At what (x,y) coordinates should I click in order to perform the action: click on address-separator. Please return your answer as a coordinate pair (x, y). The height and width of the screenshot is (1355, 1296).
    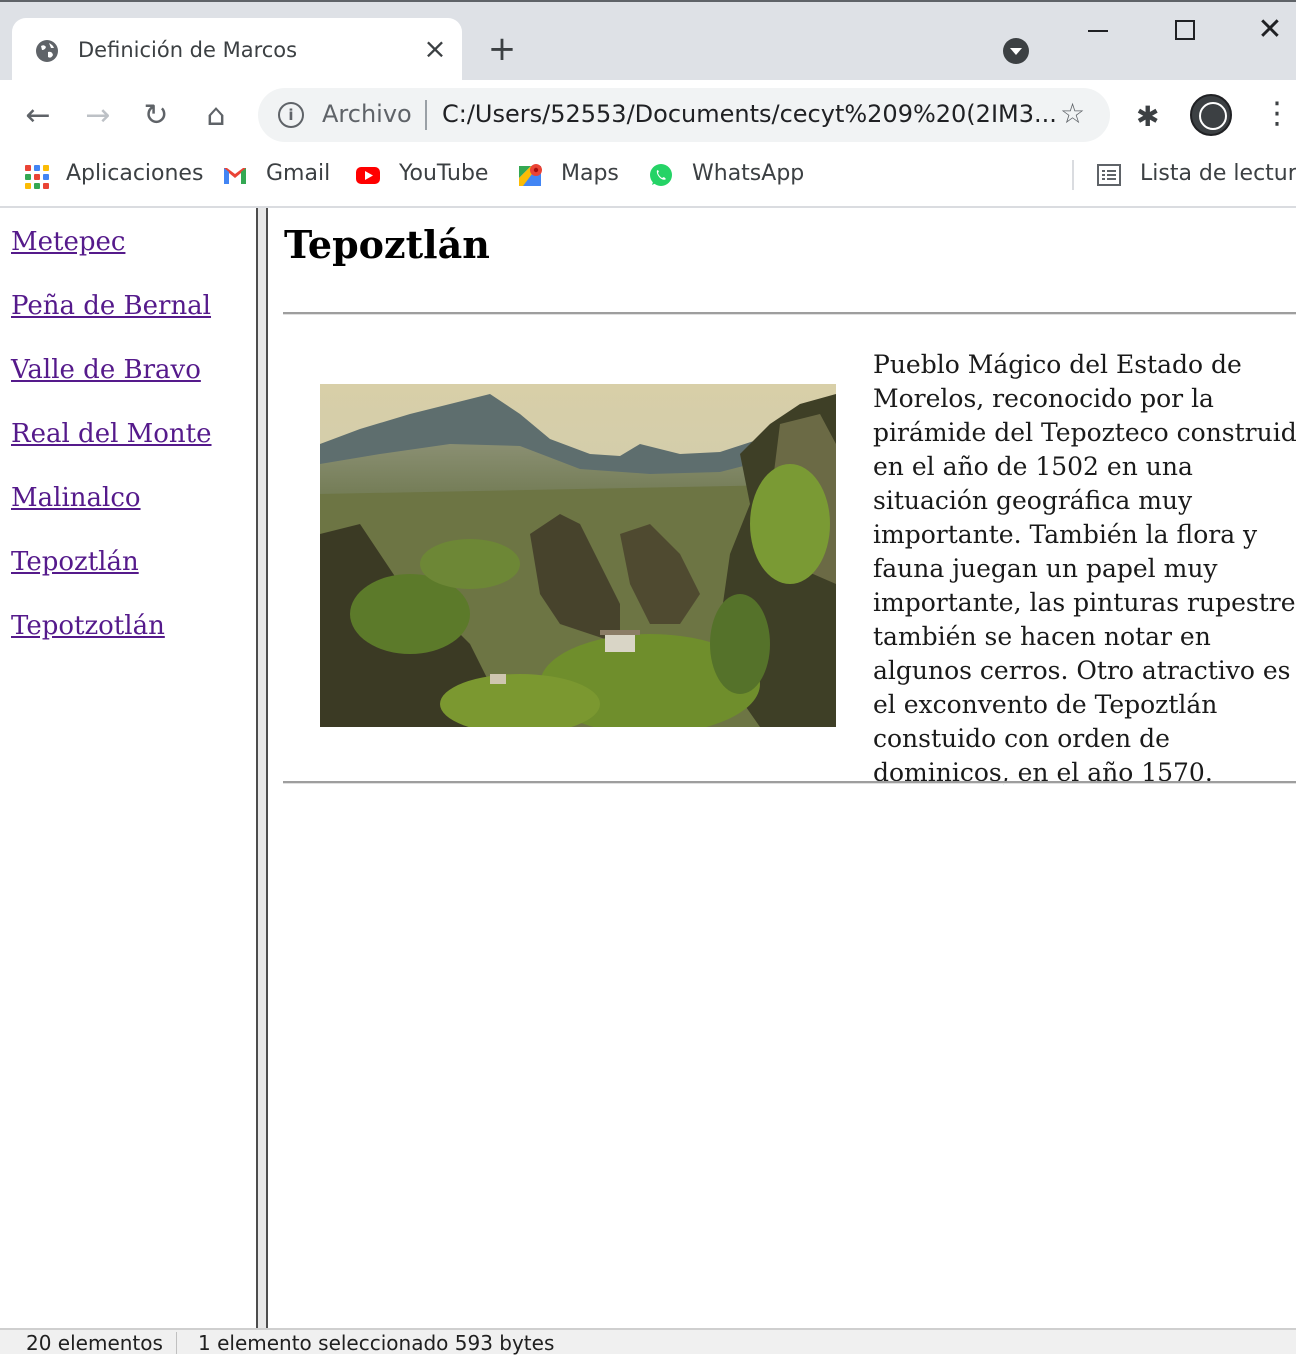
    Looking at the image, I should click on (426, 115).